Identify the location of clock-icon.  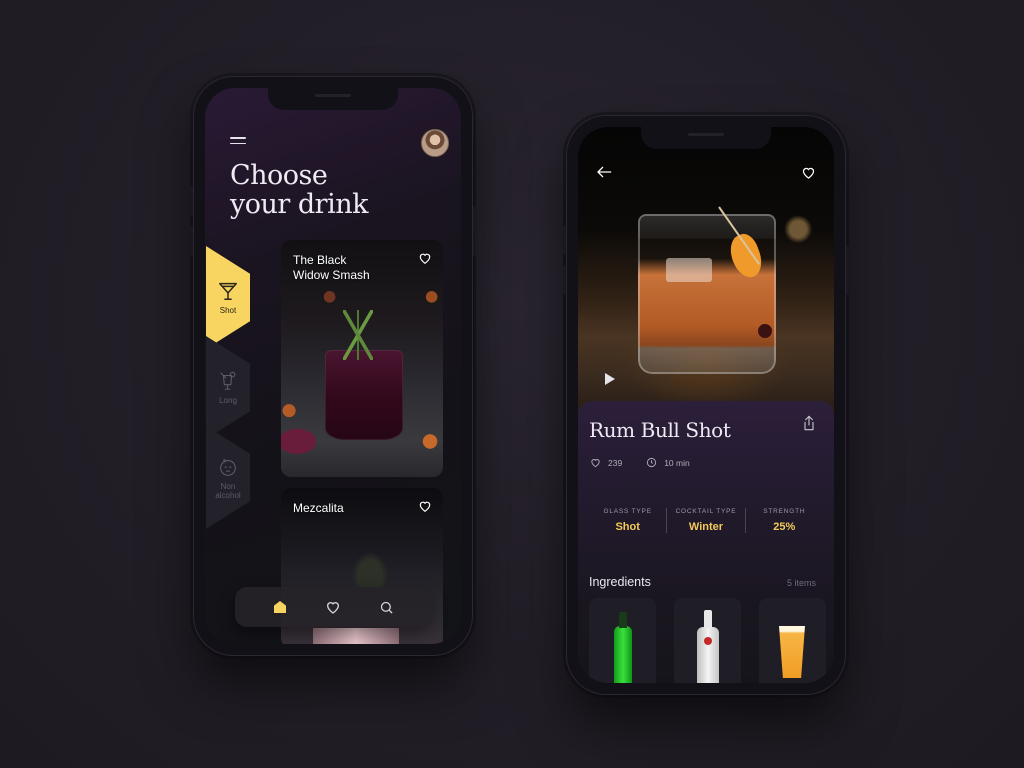
(652, 462).